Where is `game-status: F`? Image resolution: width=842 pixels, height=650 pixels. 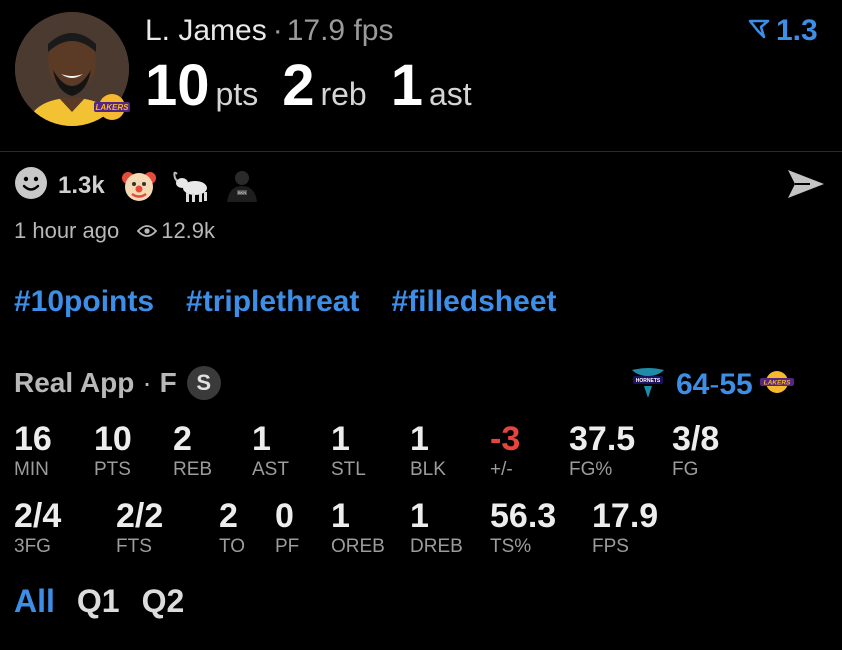 game-status: F is located at coordinates (168, 382).